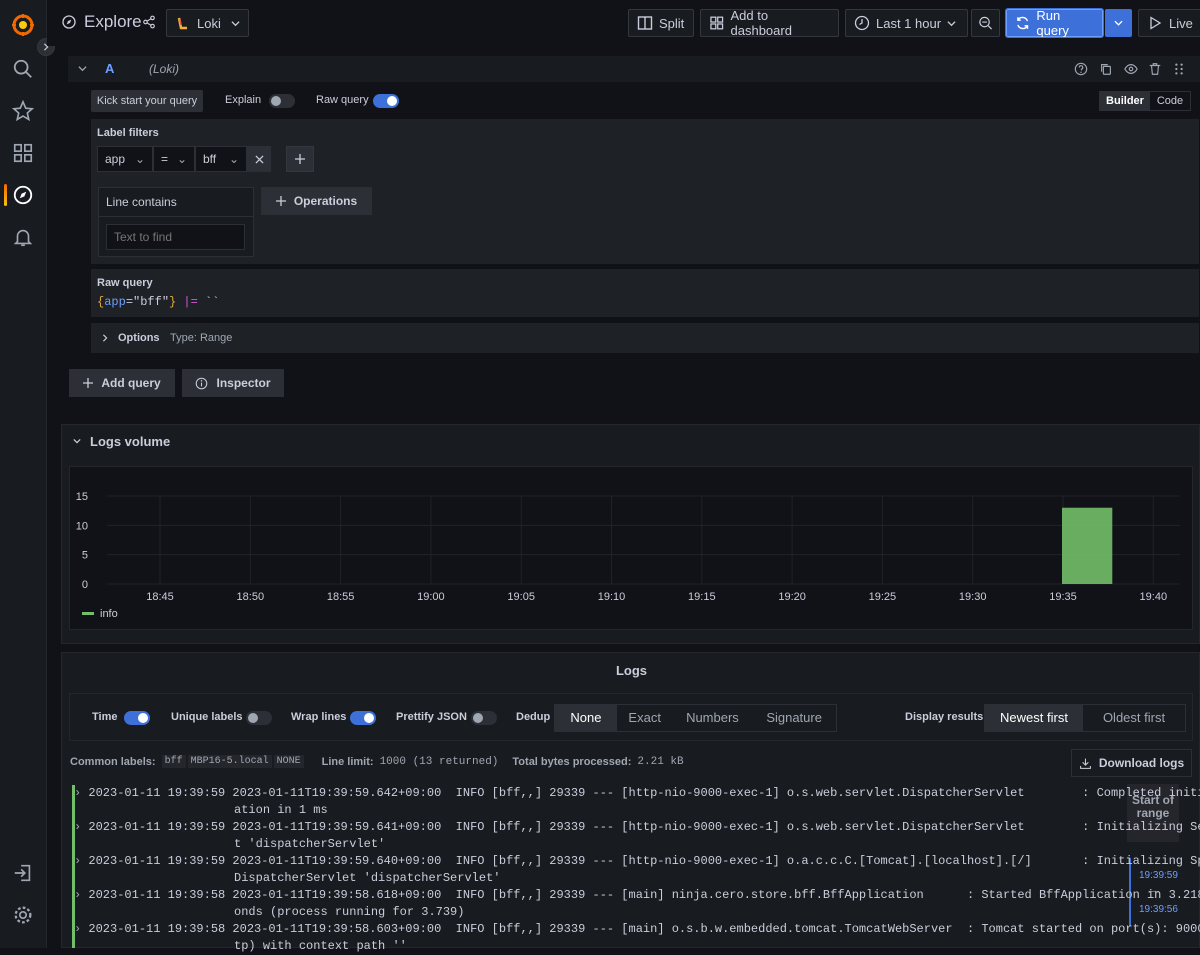 This screenshot has height=955, width=1200. I want to click on time-range-picker: Last 1 hour, so click(906, 23).